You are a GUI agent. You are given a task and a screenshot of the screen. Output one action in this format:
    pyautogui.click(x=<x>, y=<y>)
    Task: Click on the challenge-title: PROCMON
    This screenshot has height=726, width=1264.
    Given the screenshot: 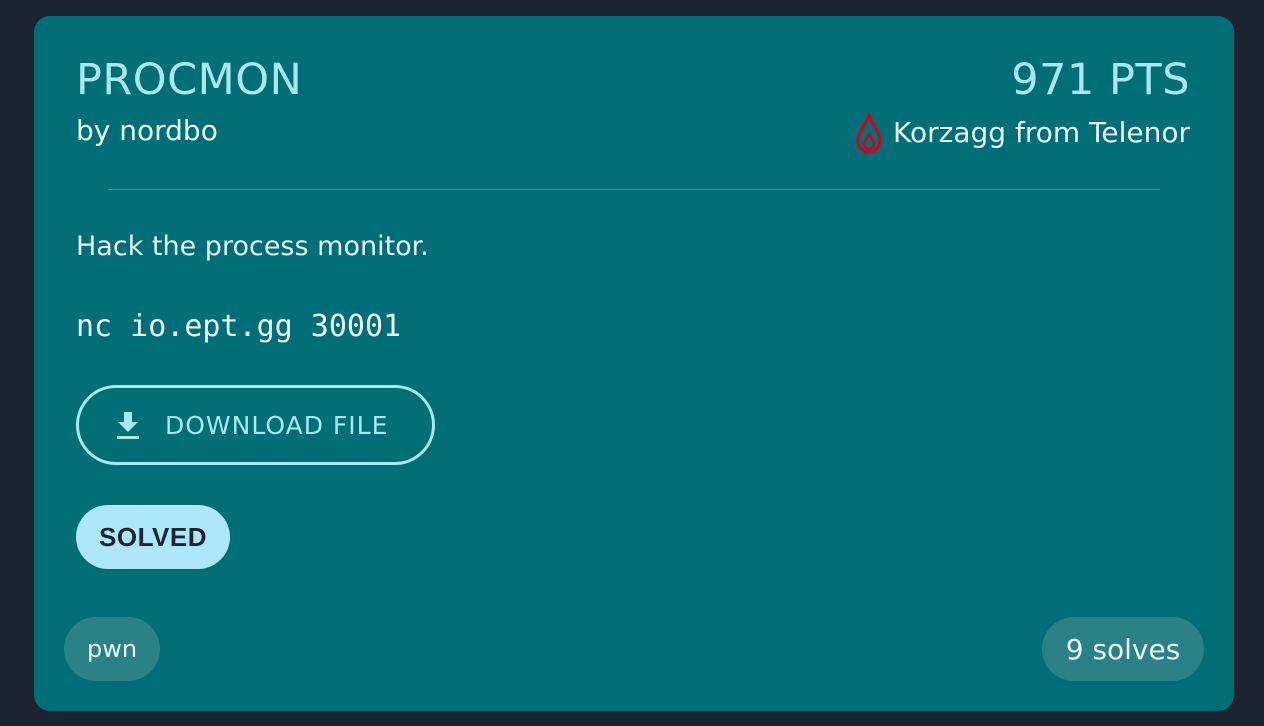 What is the action you would take?
    pyautogui.click(x=189, y=80)
    